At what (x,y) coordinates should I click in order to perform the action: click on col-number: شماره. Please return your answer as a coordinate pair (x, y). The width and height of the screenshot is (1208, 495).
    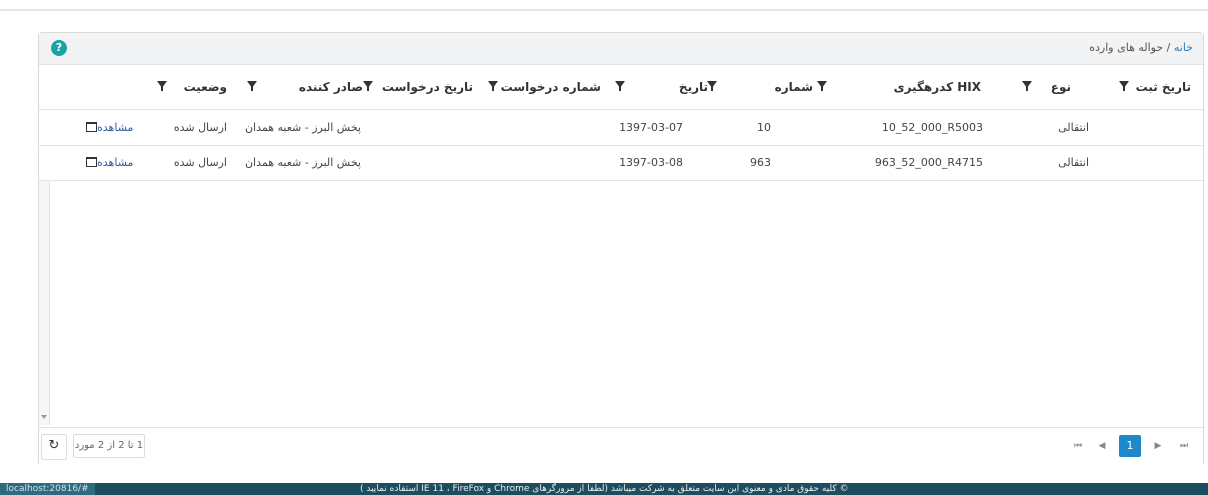
    Looking at the image, I should click on (794, 87).